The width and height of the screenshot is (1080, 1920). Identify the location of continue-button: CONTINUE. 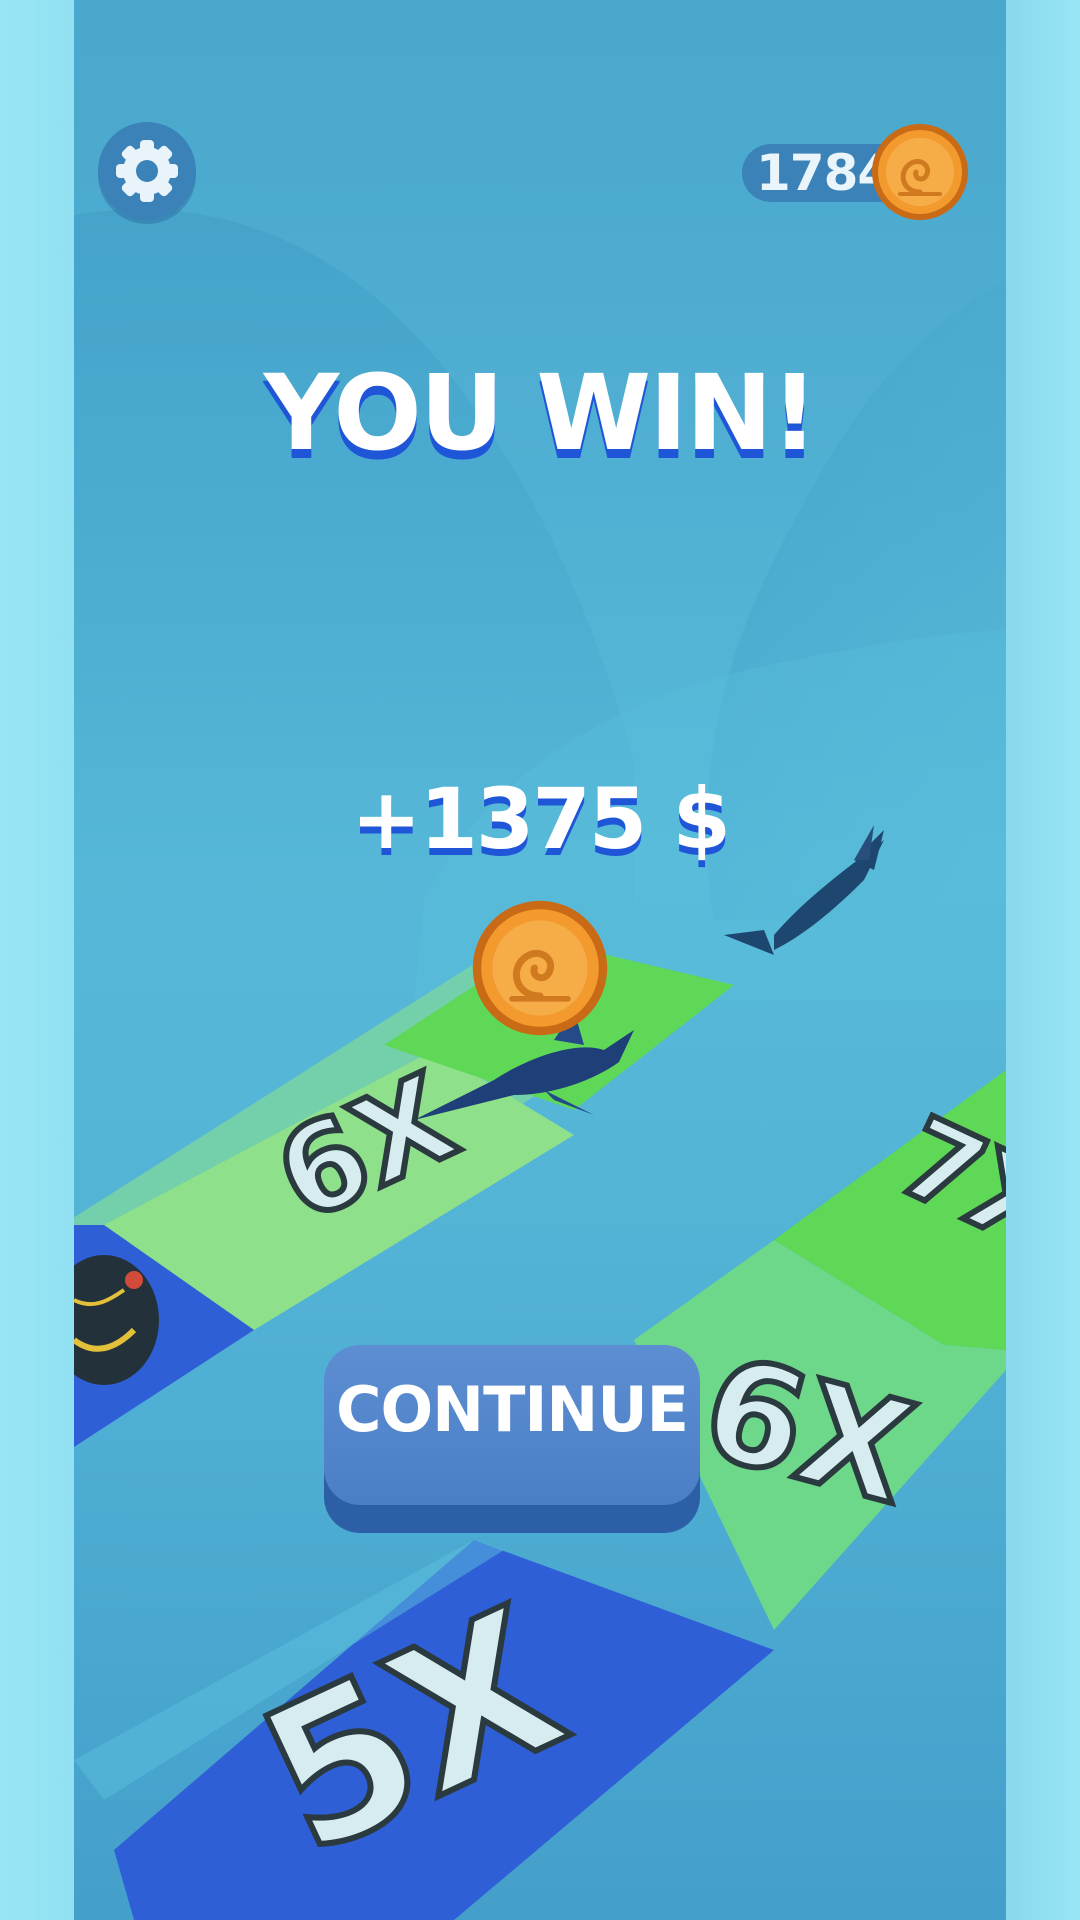
(512, 1439).